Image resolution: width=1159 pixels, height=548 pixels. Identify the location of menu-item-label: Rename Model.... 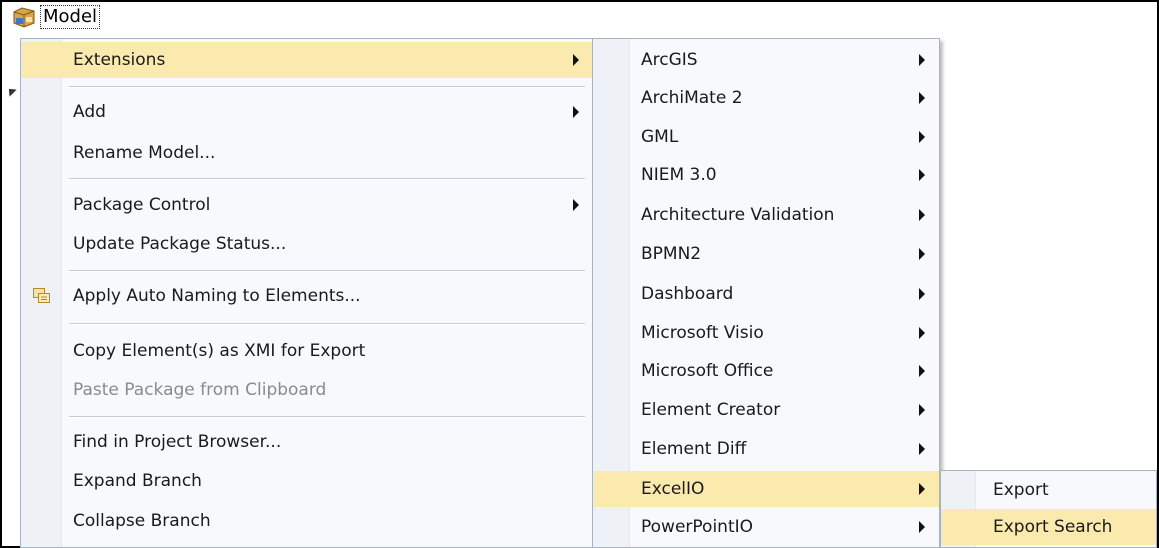
(144, 153).